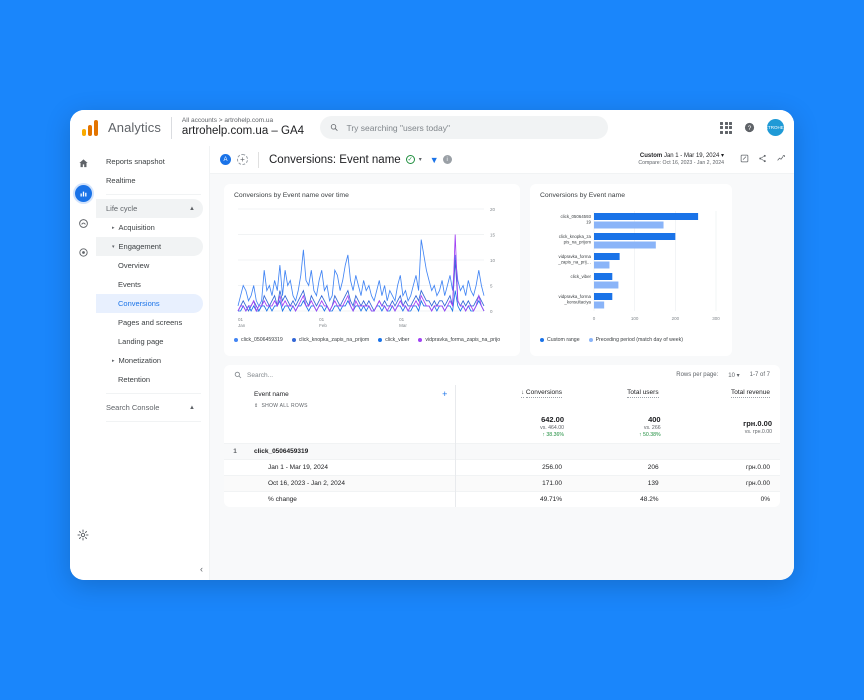 The height and width of the screenshot is (700, 864). I want to click on sidebar-group-life-cycle: Life cycle ▲, so click(149, 208).